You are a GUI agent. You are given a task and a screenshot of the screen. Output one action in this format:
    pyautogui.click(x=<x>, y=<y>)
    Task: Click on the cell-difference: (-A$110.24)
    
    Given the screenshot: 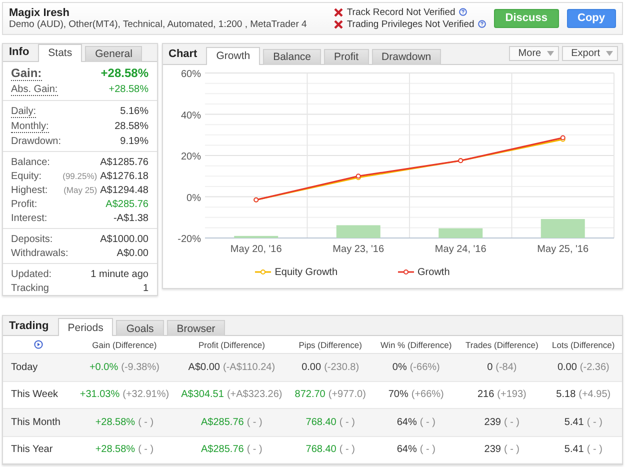 What is the action you would take?
    pyautogui.click(x=249, y=367)
    